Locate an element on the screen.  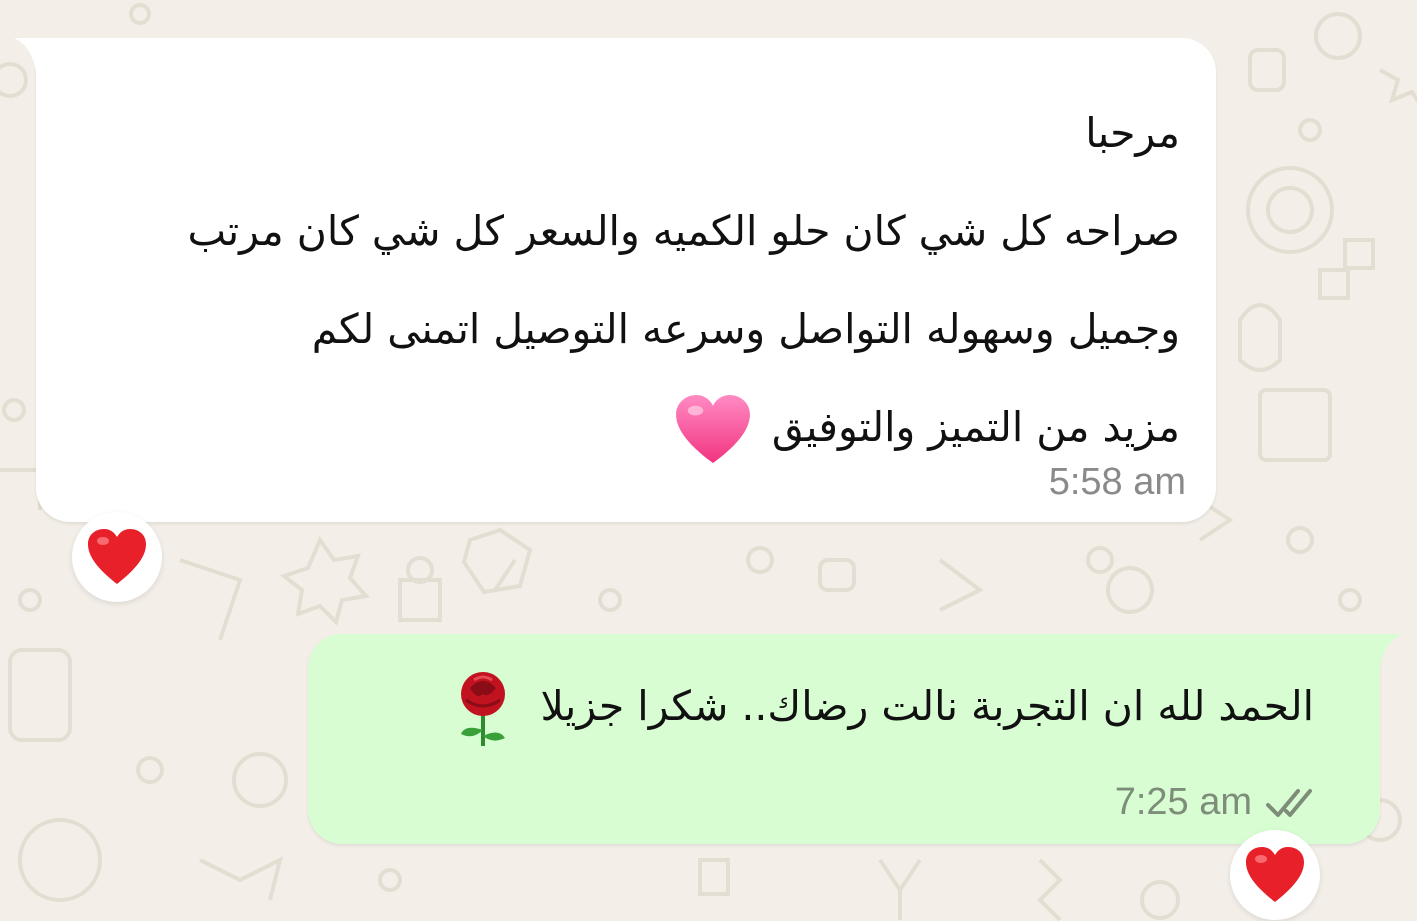
double-check-icon is located at coordinates (1289, 802).